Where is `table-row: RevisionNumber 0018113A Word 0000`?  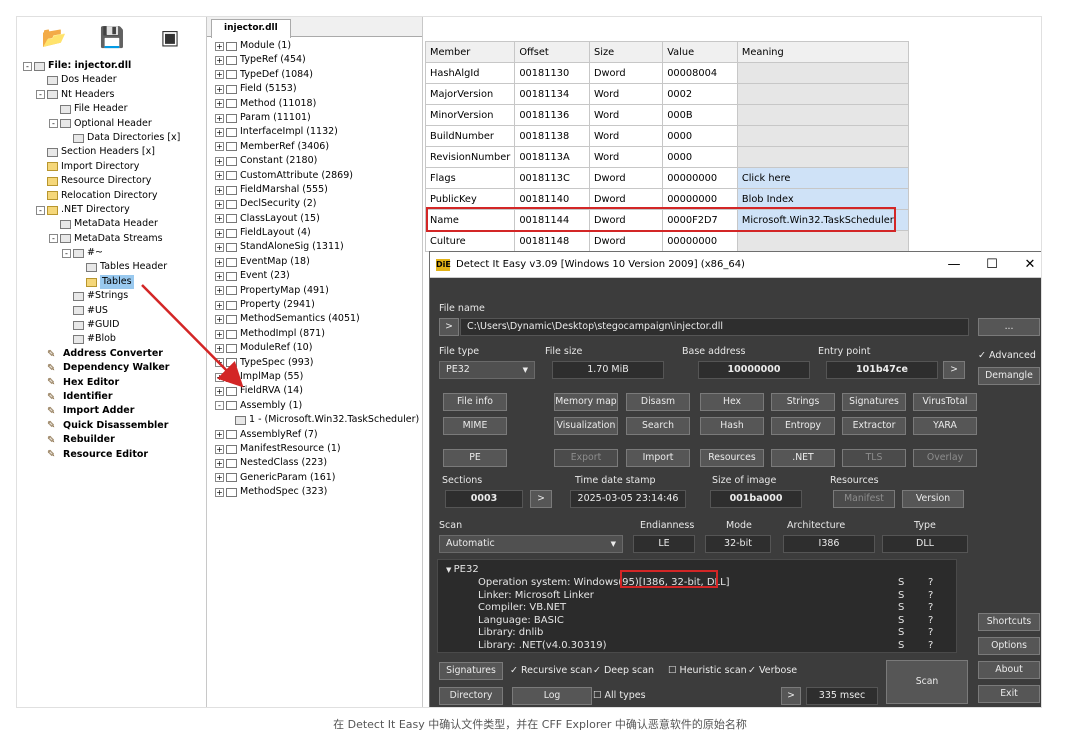
table-row: RevisionNumber 0018113A Word 0000 is located at coordinates (667, 157).